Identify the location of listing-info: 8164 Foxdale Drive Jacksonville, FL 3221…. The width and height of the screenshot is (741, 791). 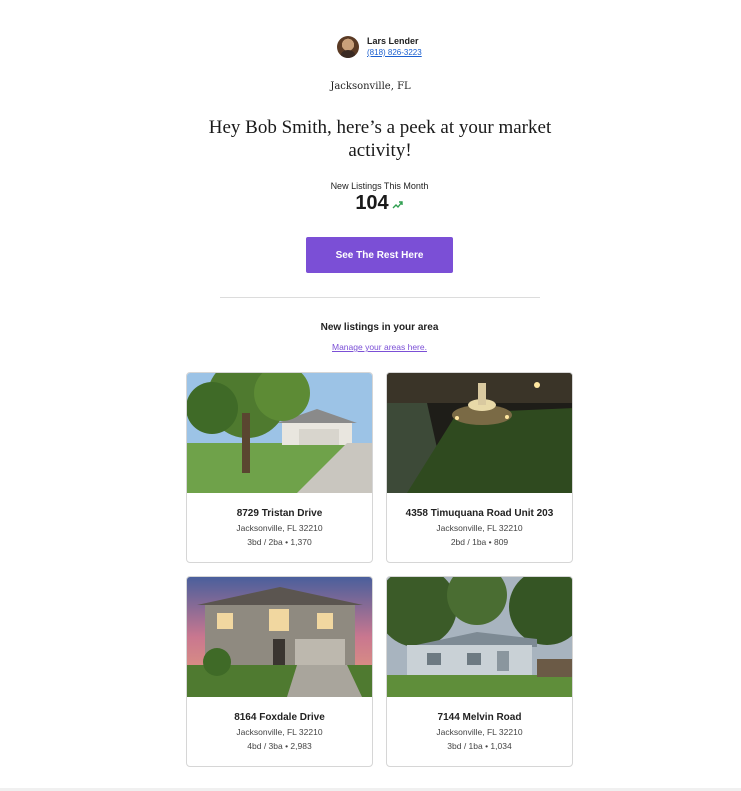
(279, 725).